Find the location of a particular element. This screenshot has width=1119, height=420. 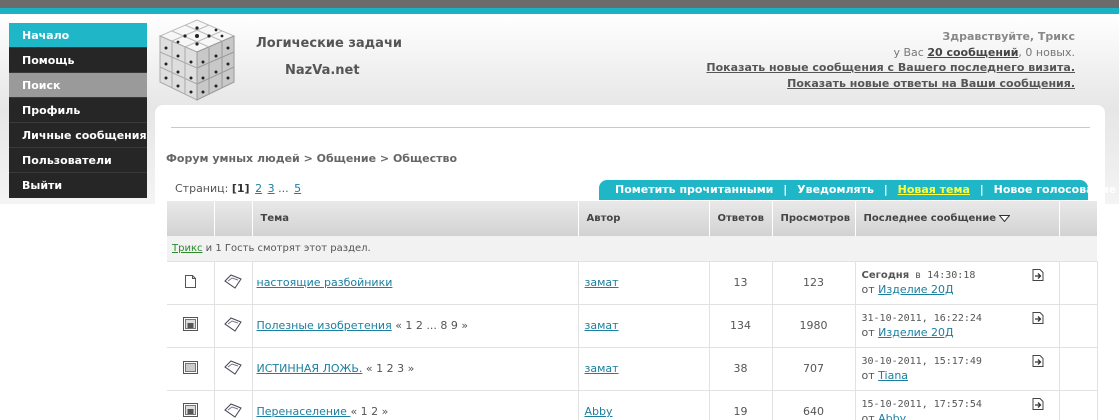

views-count: 1980 is located at coordinates (814, 326).